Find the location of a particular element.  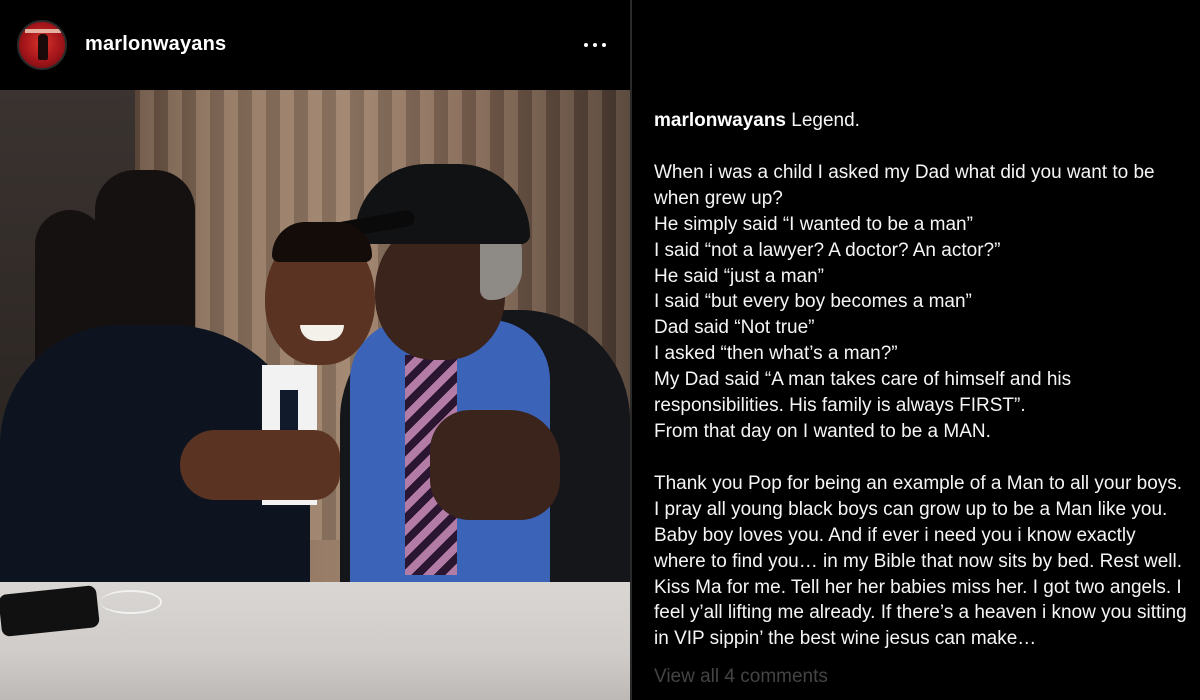

post-username: marlonwayans is located at coordinates (155, 44).